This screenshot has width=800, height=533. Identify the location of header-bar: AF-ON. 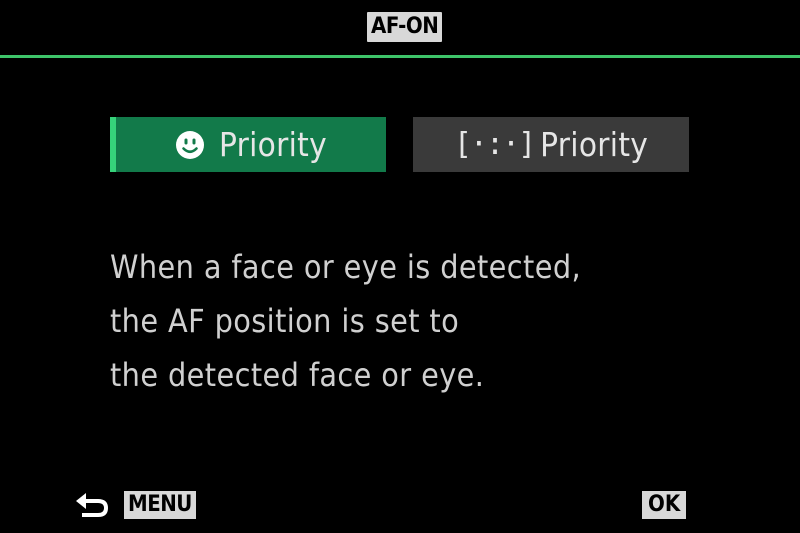
(400, 29).